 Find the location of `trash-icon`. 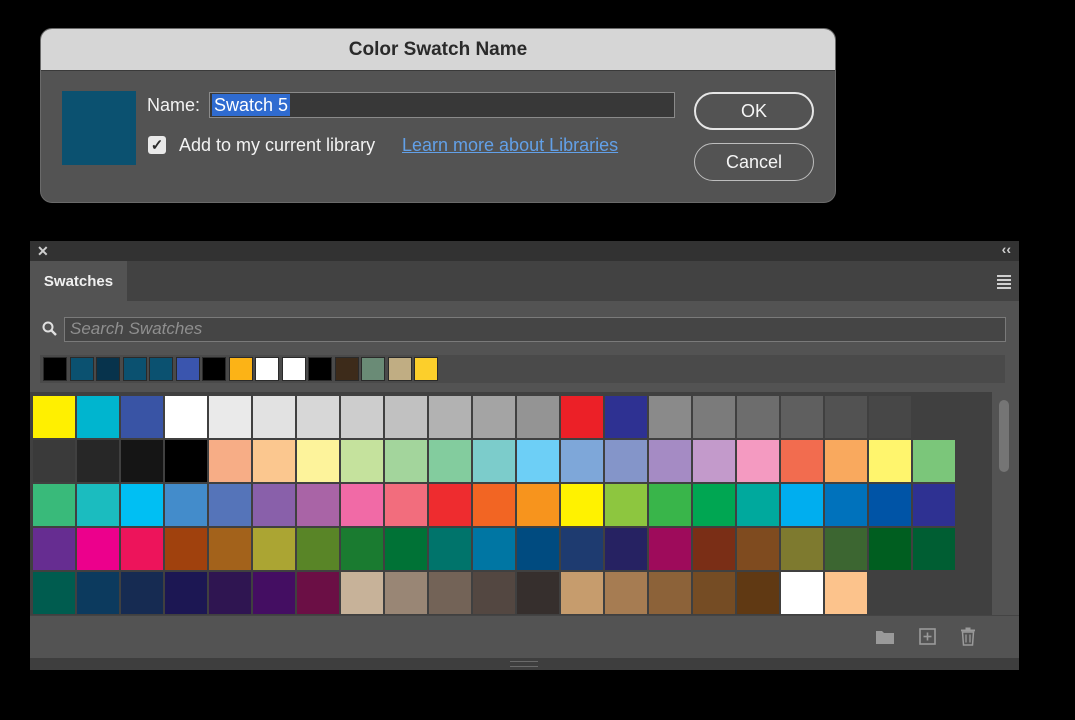

trash-icon is located at coordinates (968, 636).